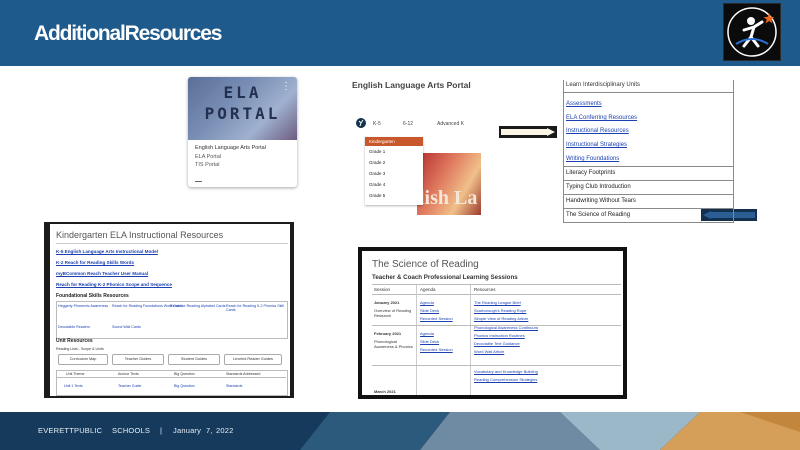 The height and width of the screenshot is (450, 800). What do you see at coordinates (506, 371) in the screenshot?
I see `resource-link: Vocabulary and Knowledge Building` at bounding box center [506, 371].